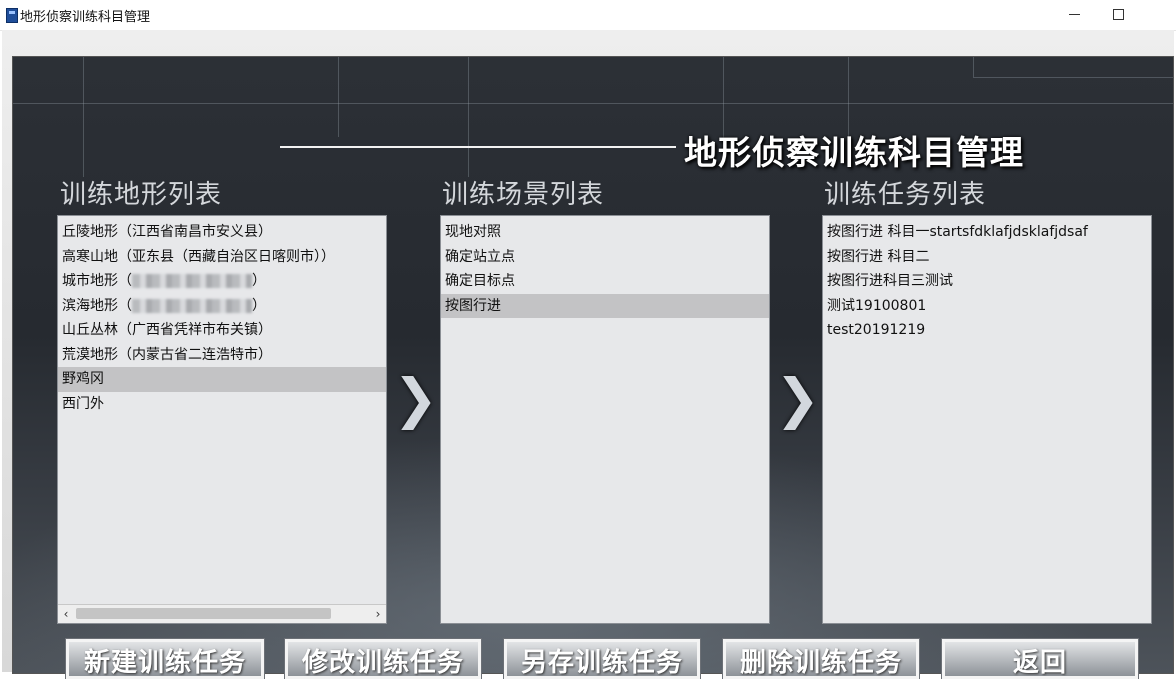 This screenshot has height=679, width=1176. What do you see at coordinates (222, 330) in the screenshot?
I see `list-item-terrain: 山丘丛林（广西省凭祥市布关镇）` at bounding box center [222, 330].